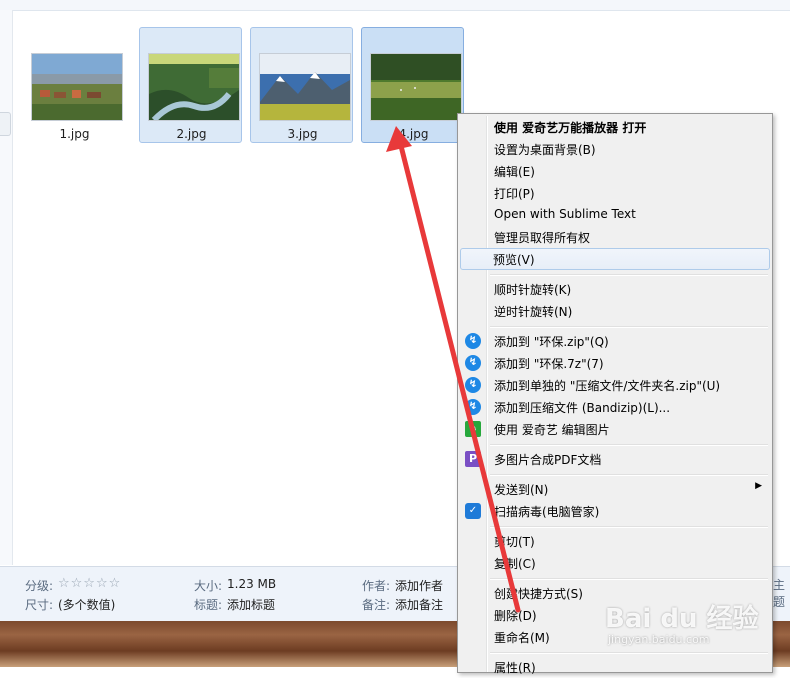 This screenshot has width=790, height=678. What do you see at coordinates (682, 619) in the screenshot?
I see `baidu-watermark: Bai du 经验` at bounding box center [682, 619].